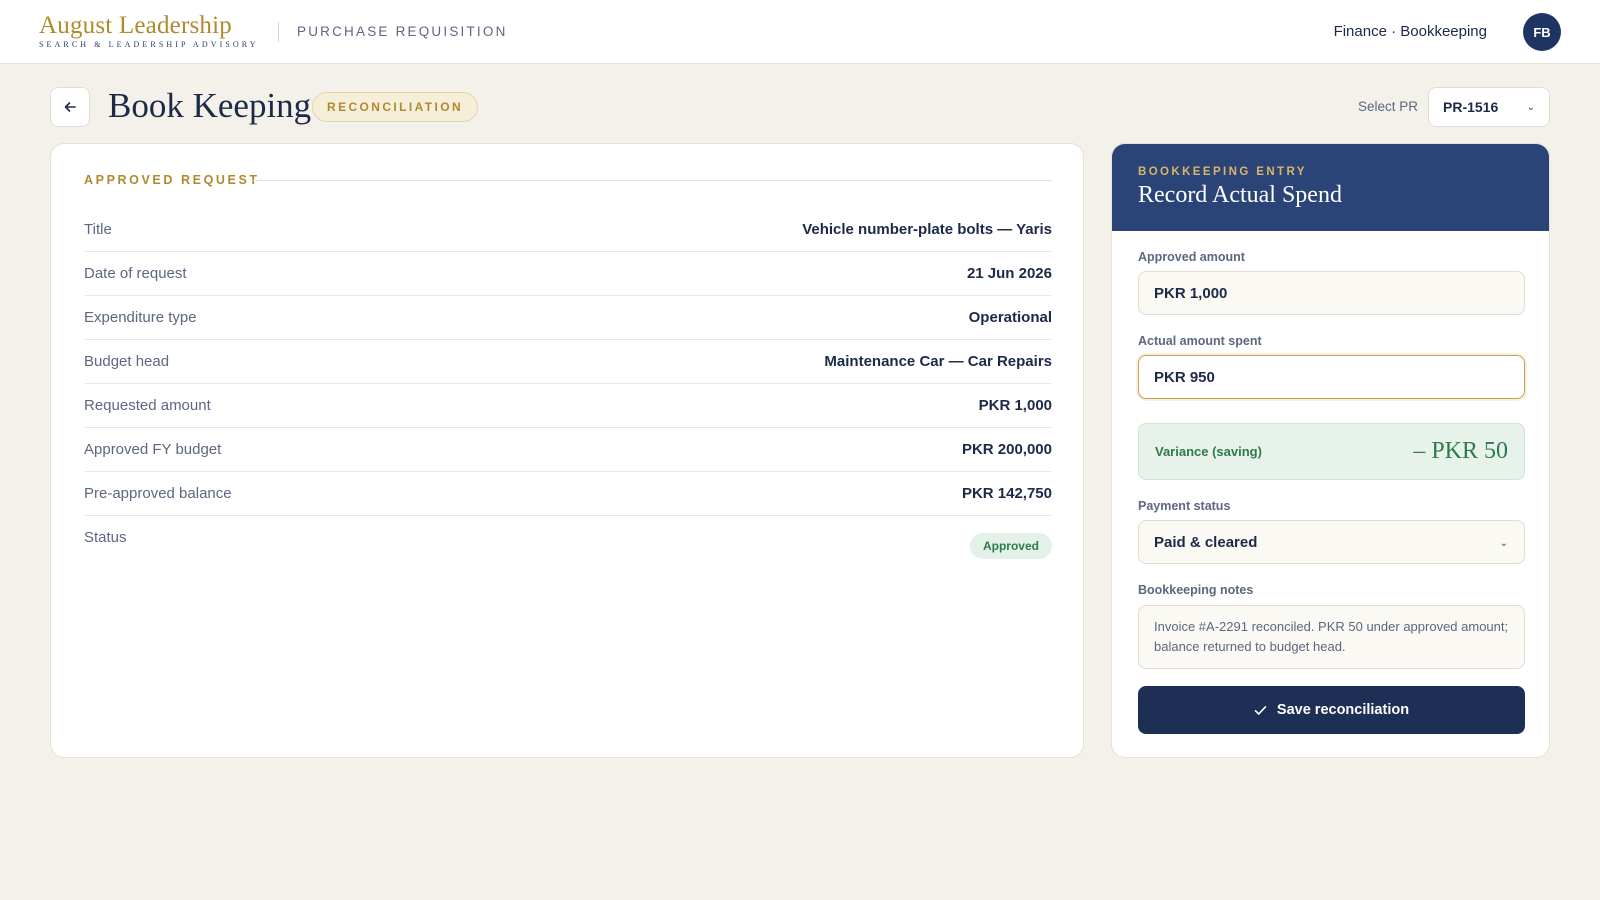 The image size is (1600, 900). Describe the element at coordinates (568, 538) in the screenshot. I see `status-row: Status Approved` at that location.